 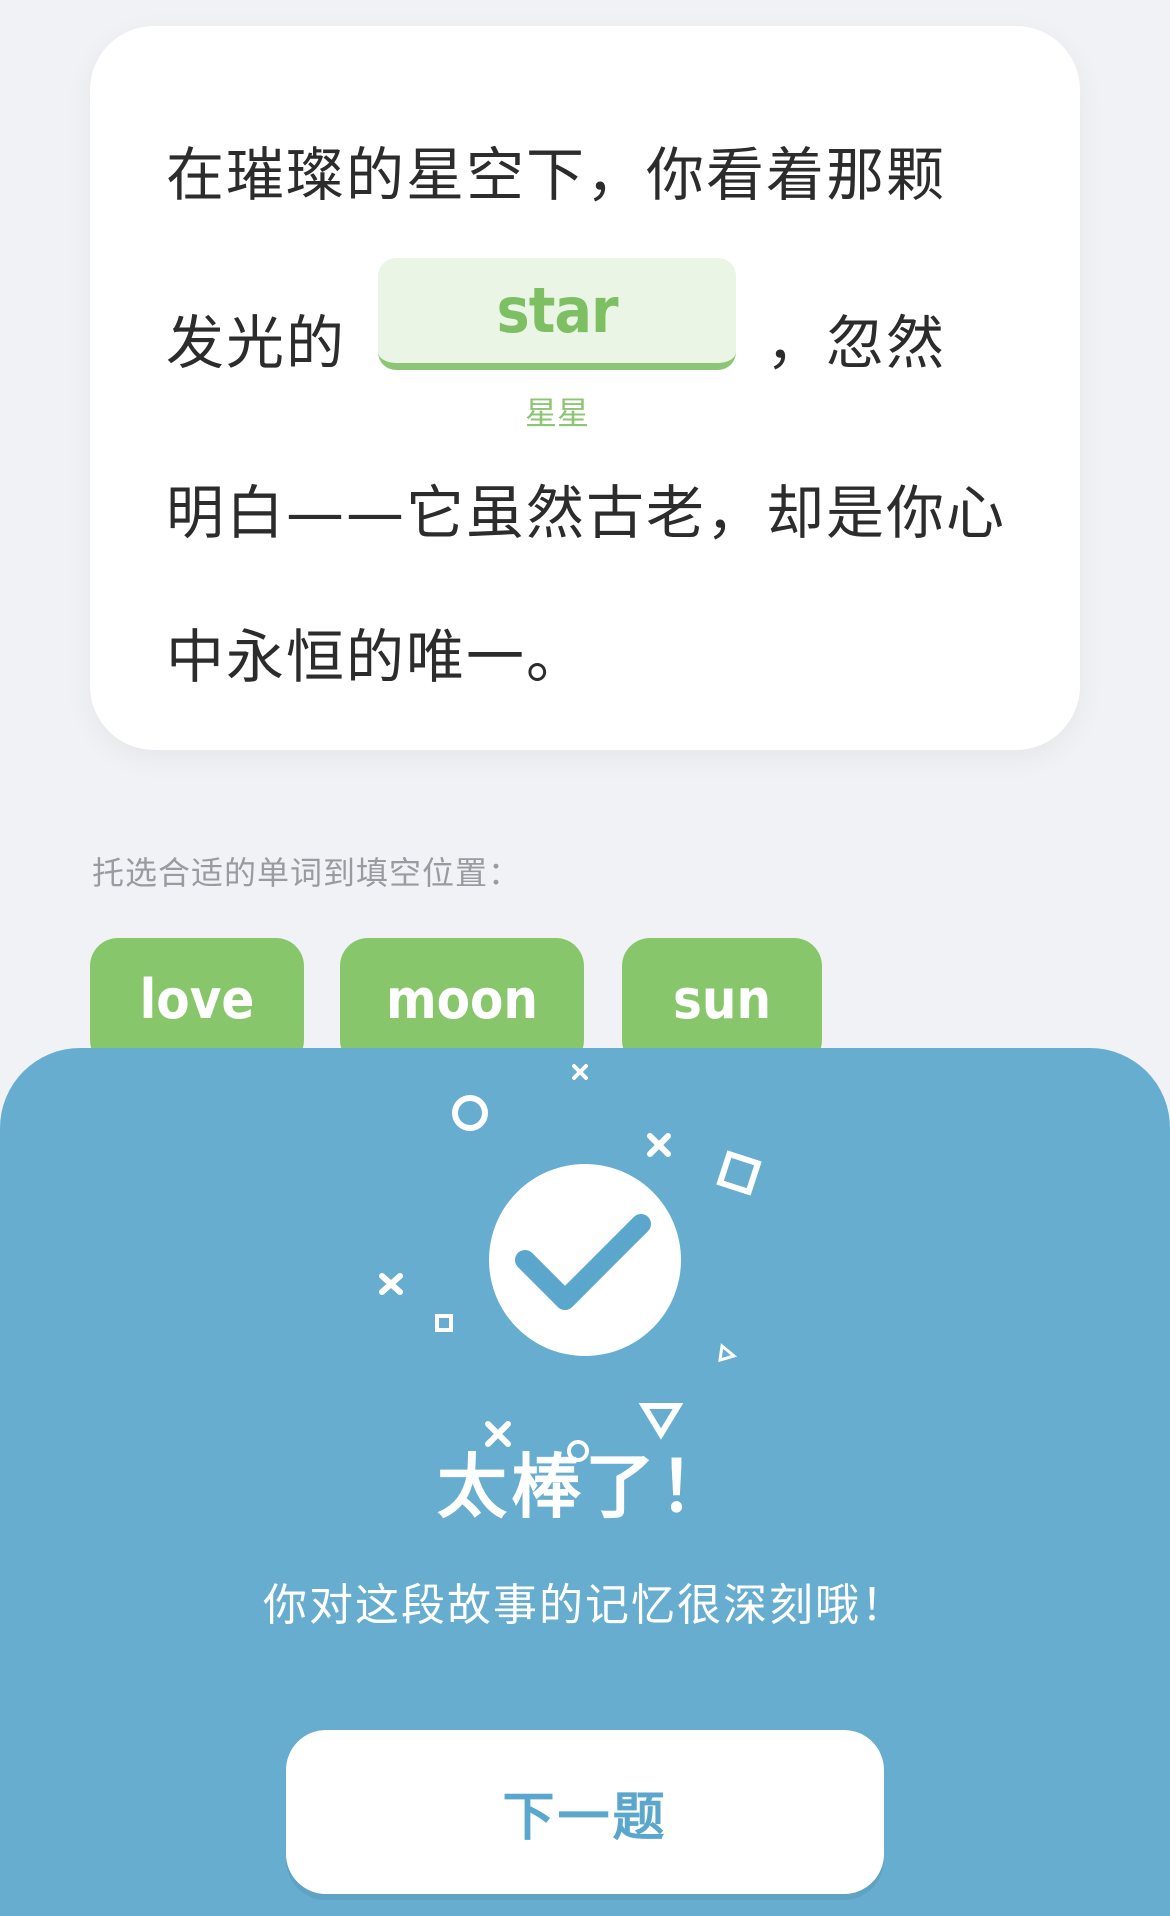 What do you see at coordinates (585, 1817) in the screenshot?
I see `next-question-label: 下一题` at bounding box center [585, 1817].